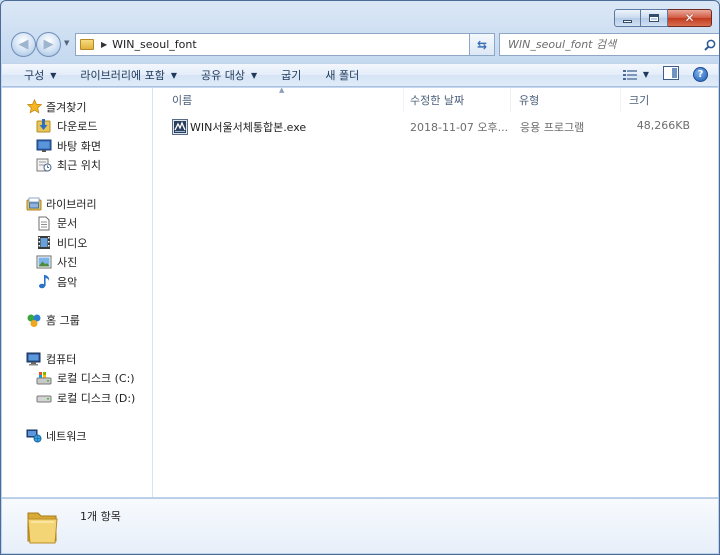 The height and width of the screenshot is (555, 720). Describe the element at coordinates (72, 243) in the screenshot. I see `sidebar-item-label: 비디오` at that location.